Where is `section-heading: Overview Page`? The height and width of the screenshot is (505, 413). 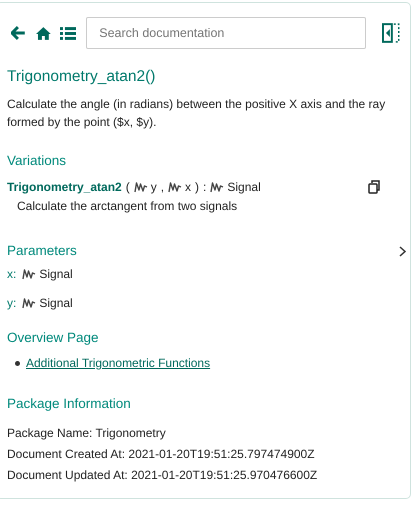 section-heading: Overview Page is located at coordinates (53, 337).